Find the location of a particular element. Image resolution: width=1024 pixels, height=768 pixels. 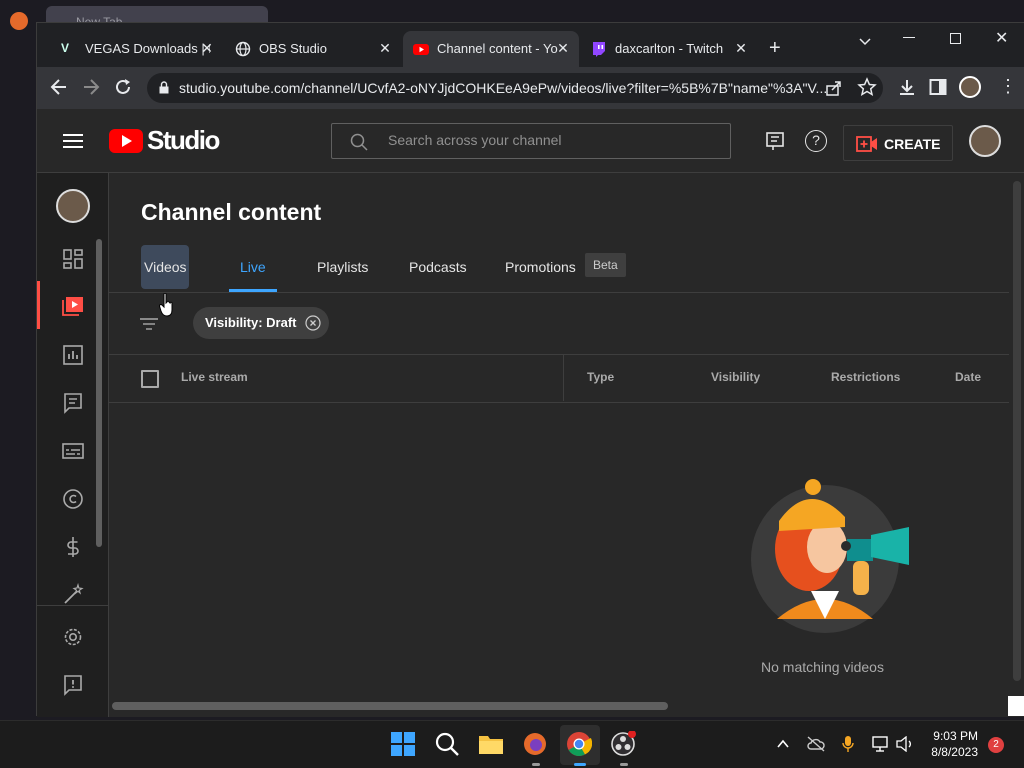

send-feedback-icon is located at coordinates (73, 685).